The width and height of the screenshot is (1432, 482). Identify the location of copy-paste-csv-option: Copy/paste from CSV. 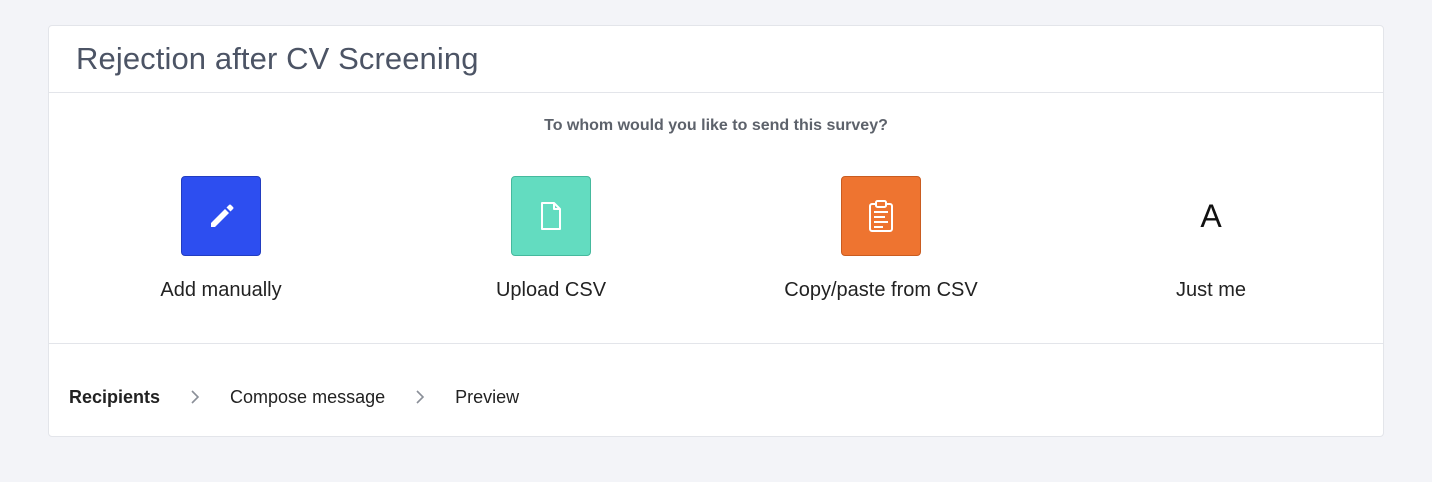
(881, 243).